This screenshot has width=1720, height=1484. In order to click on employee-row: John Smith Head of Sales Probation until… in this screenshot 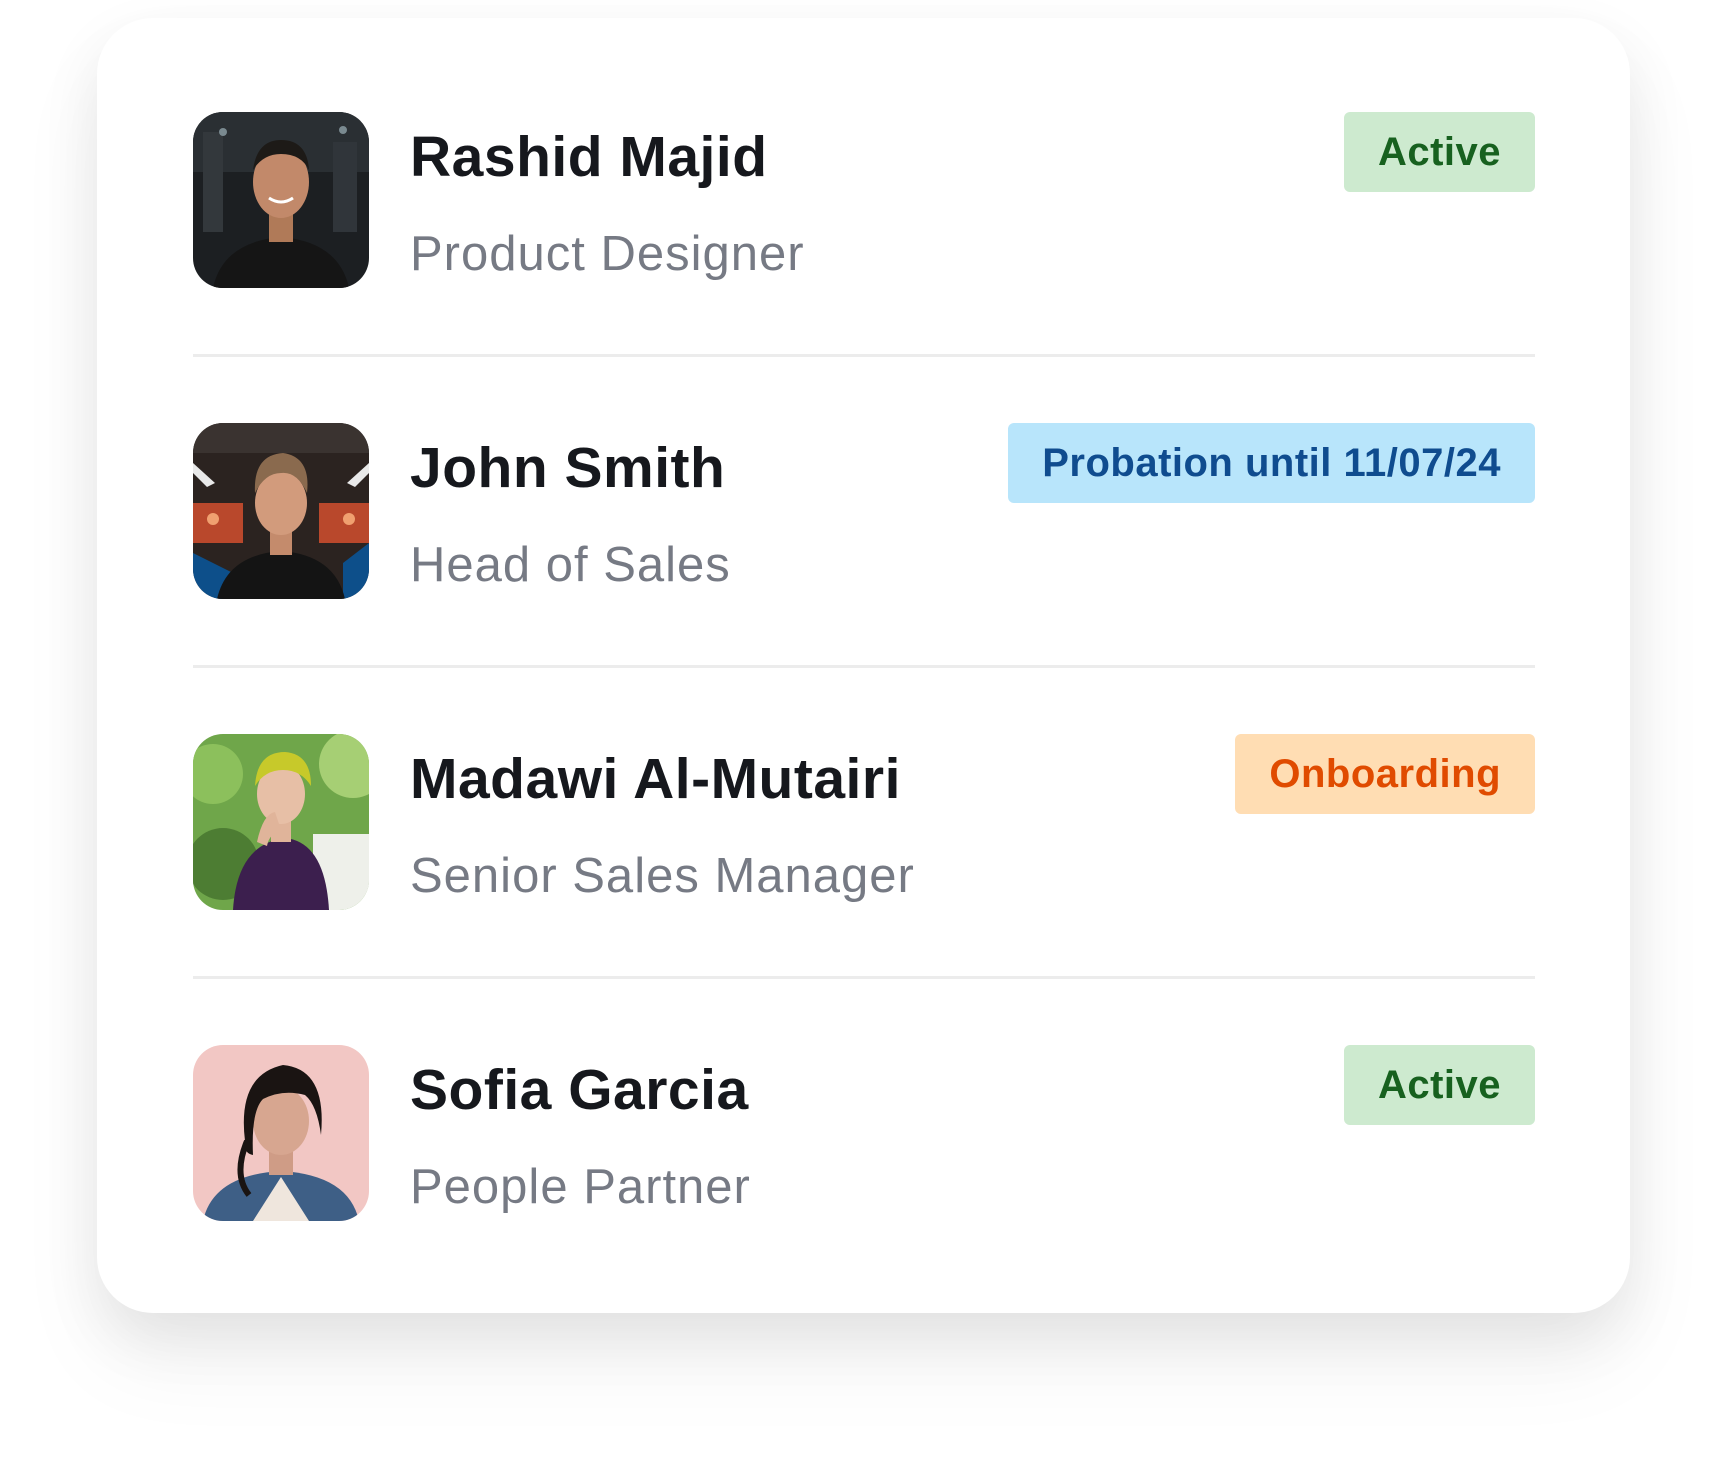, I will do `click(864, 545)`.